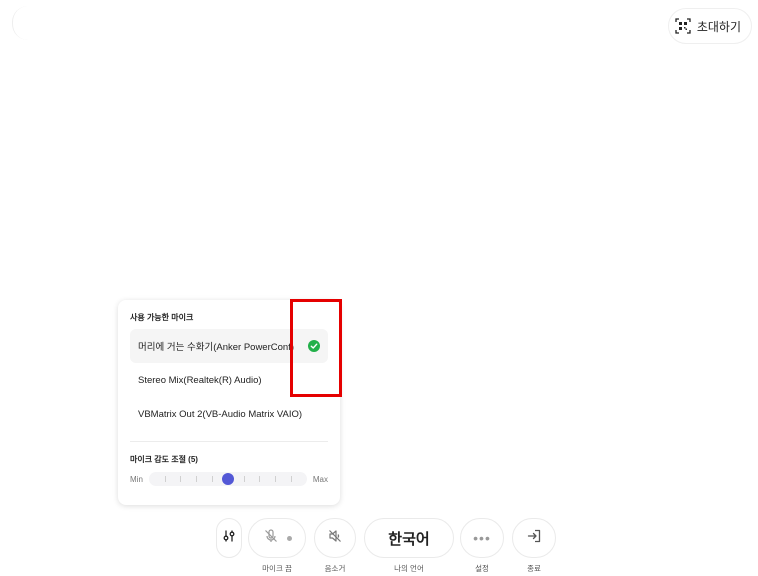  I want to click on slider-thumb, so click(227, 479).